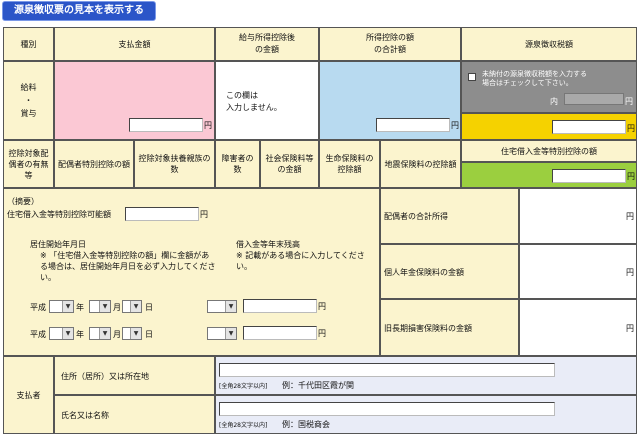 Image resolution: width=640 pixels, height=436 pixels. What do you see at coordinates (254, 101) in the screenshot?
I see `no-input-note: この欄は 入力しません。` at bounding box center [254, 101].